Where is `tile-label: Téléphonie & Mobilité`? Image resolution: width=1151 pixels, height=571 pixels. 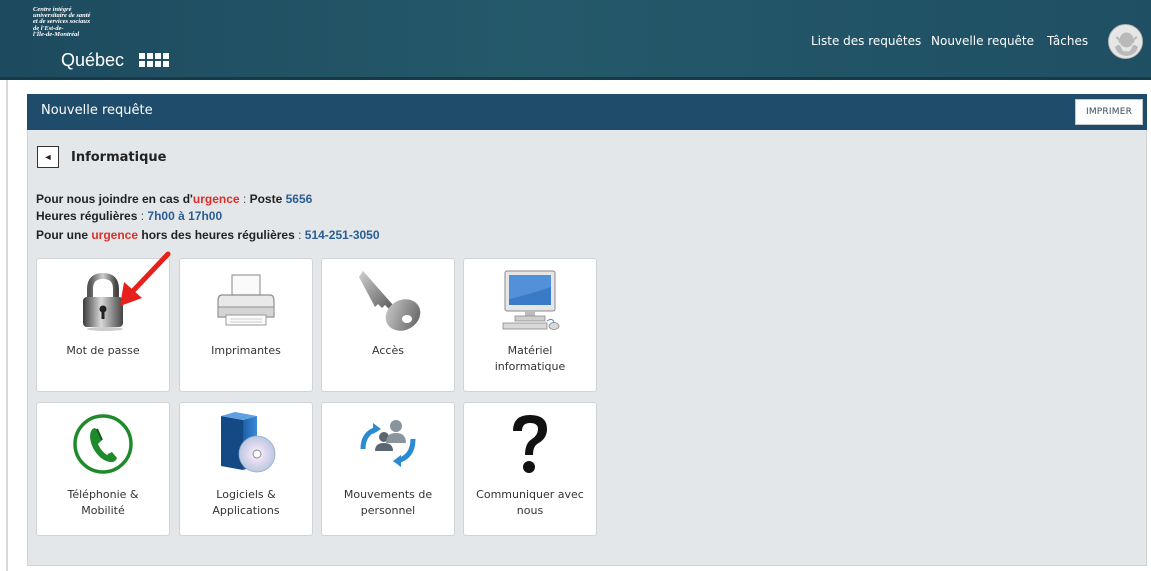
tile-label: Téléphonie & Mobilité is located at coordinates (103, 503).